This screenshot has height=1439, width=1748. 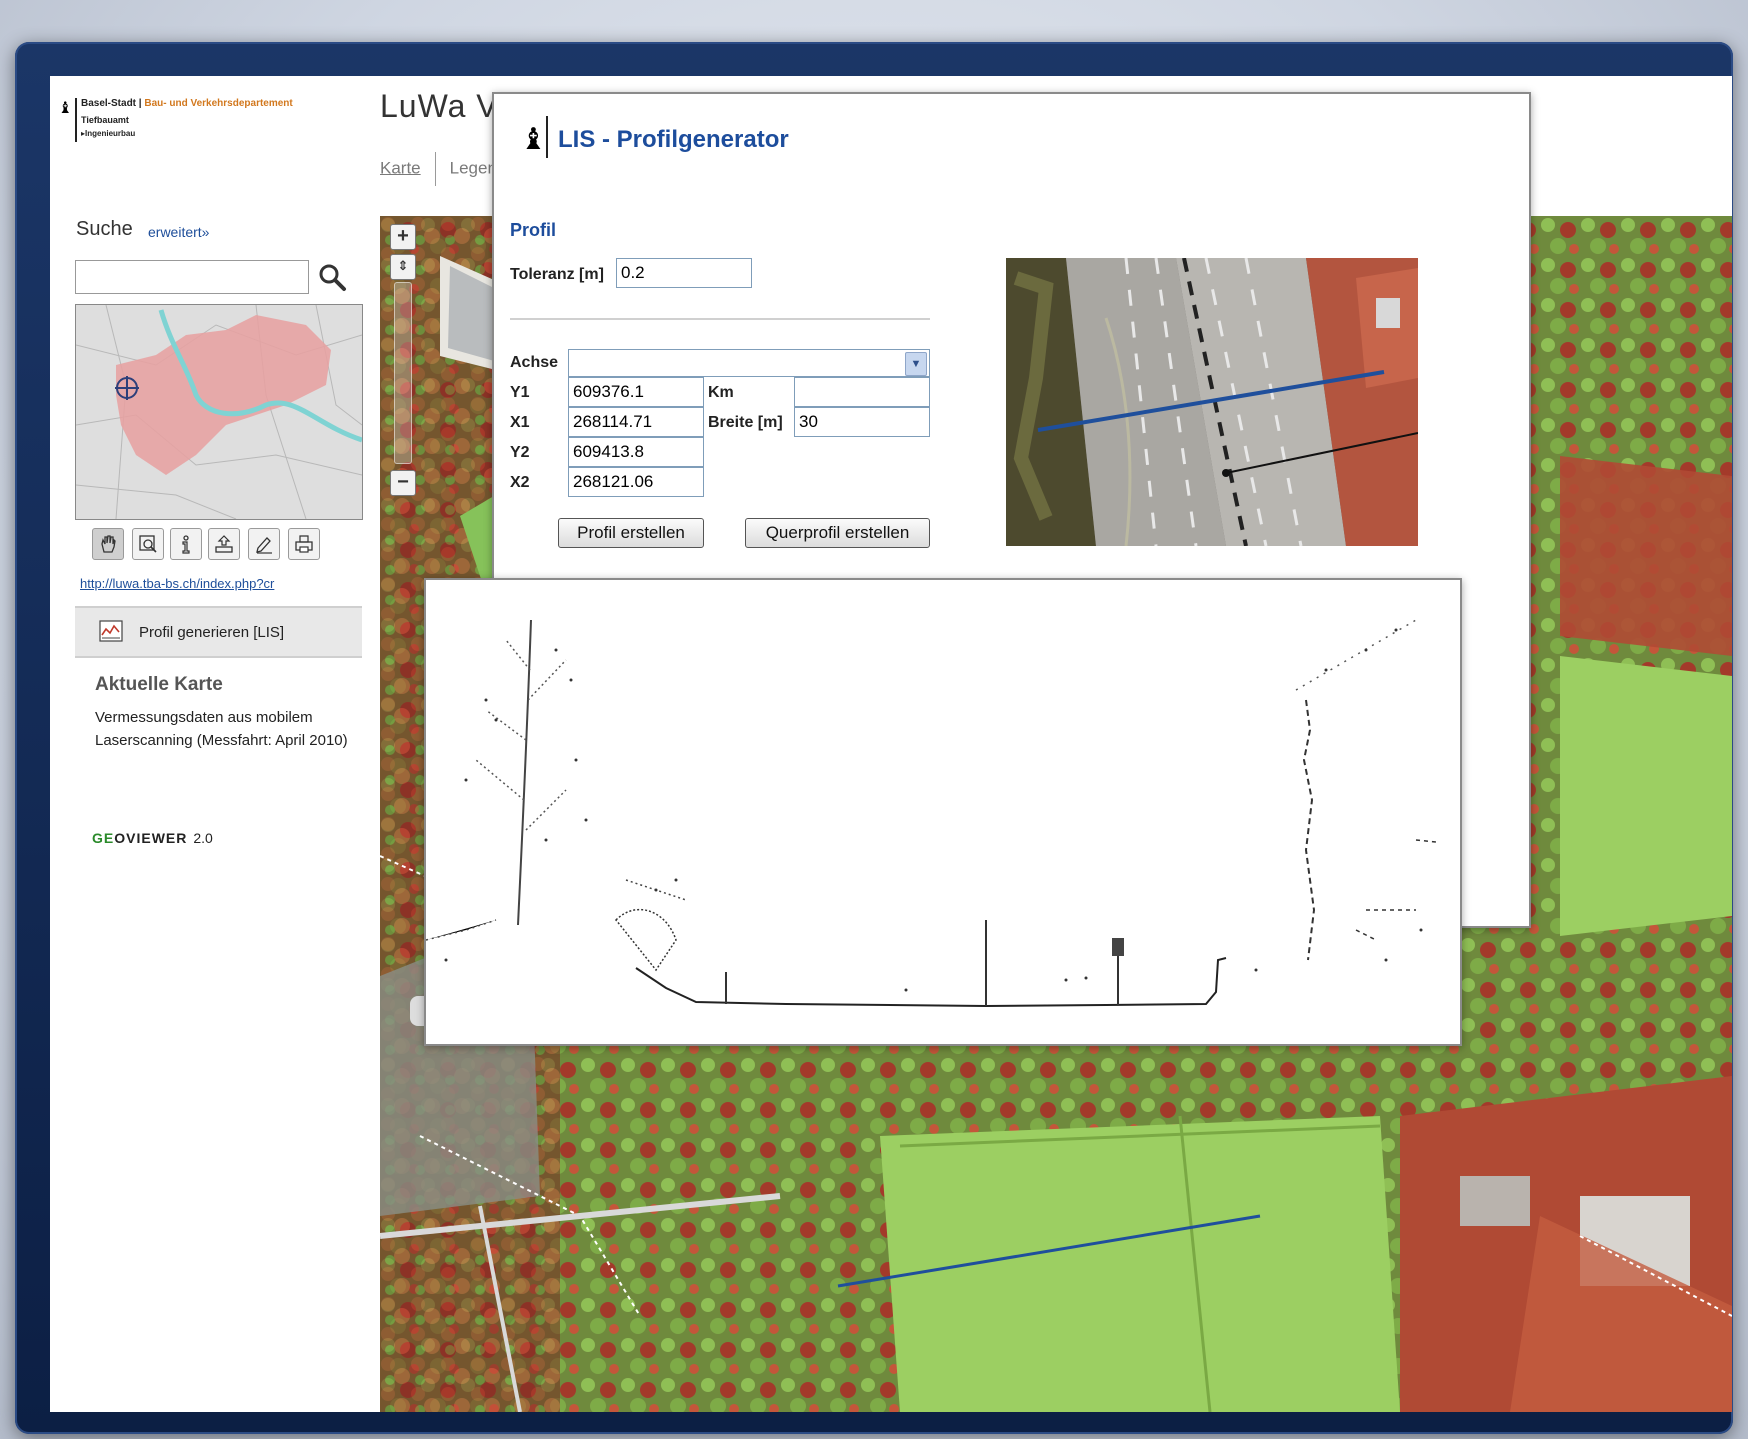 What do you see at coordinates (111, 631) in the screenshot?
I see `chart-icon` at bounding box center [111, 631].